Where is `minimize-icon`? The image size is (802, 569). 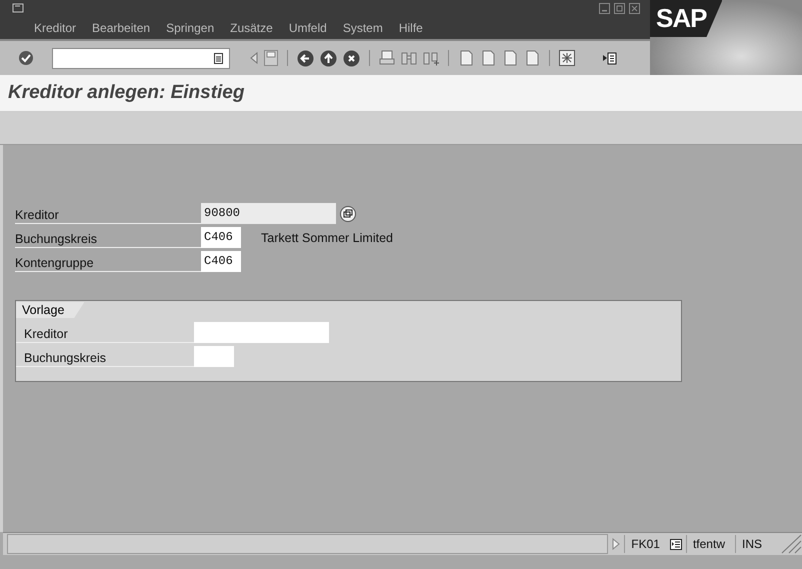
minimize-icon is located at coordinates (604, 8).